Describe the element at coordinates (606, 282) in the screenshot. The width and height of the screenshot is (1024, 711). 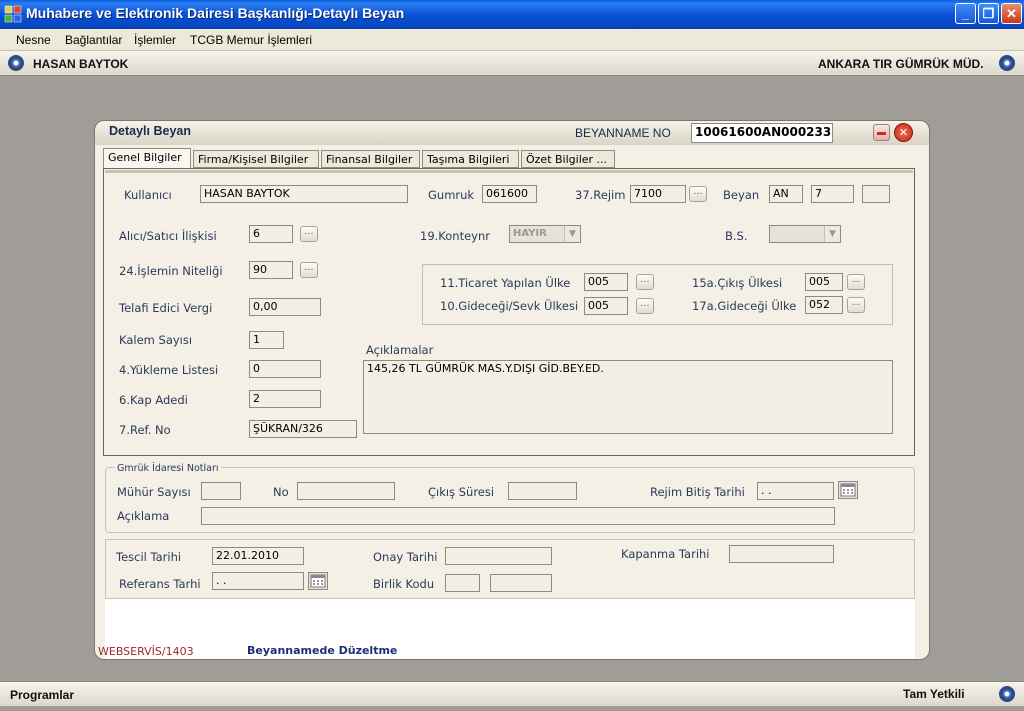
I see `ticaret-ulke-field: 005` at that location.